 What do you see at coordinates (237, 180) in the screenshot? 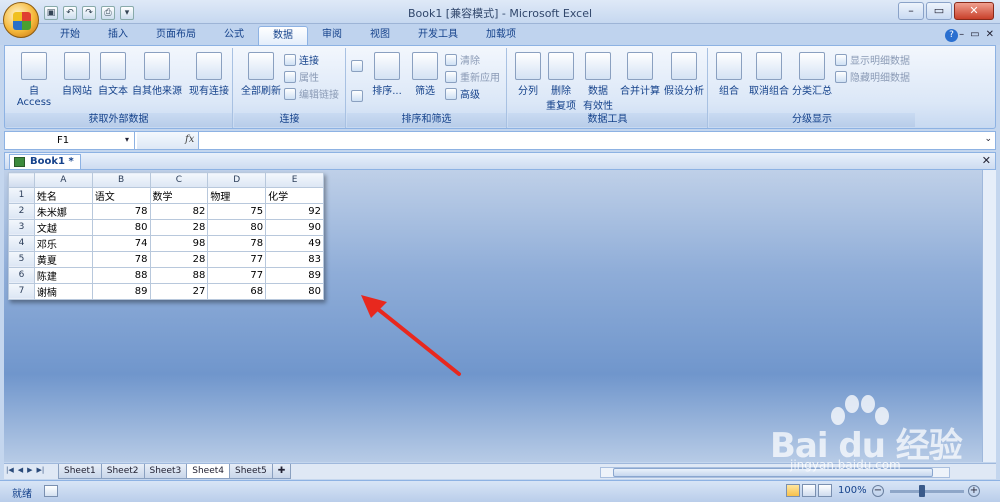
I see `column-header: D` at bounding box center [237, 180].